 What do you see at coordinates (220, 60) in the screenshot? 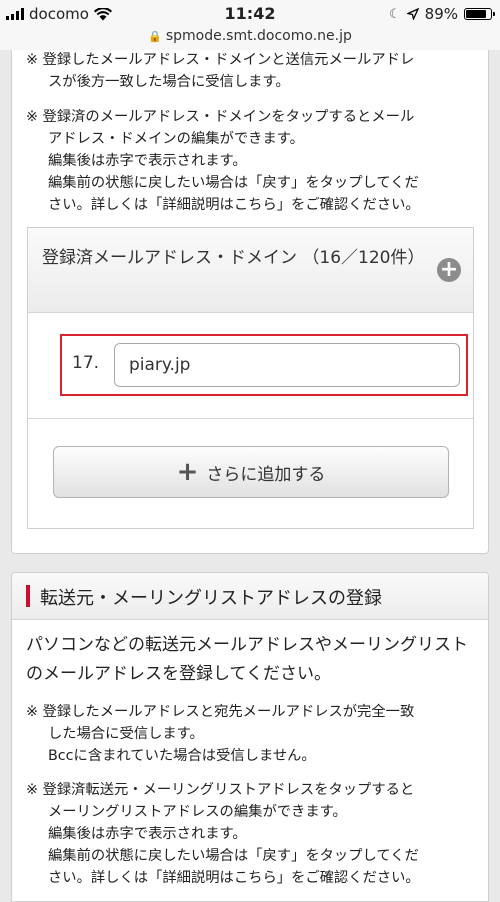
I see `note-line: ※ 登録したメールアドレス・ドメインと送信元メールアドレ` at bounding box center [220, 60].